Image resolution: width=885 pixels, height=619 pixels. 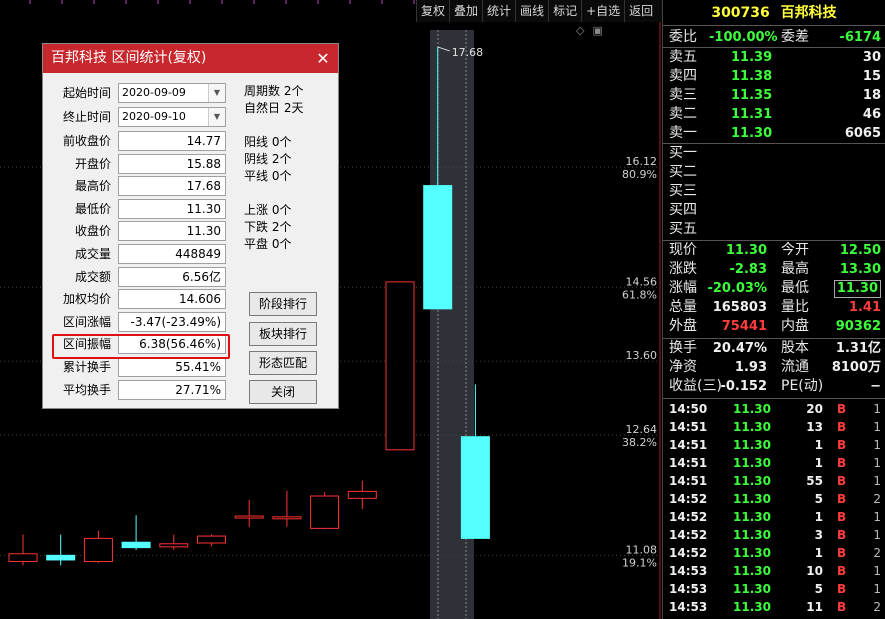 What do you see at coordinates (857, 289) in the screenshot?
I see `stat-value-right: 11.30` at bounding box center [857, 289].